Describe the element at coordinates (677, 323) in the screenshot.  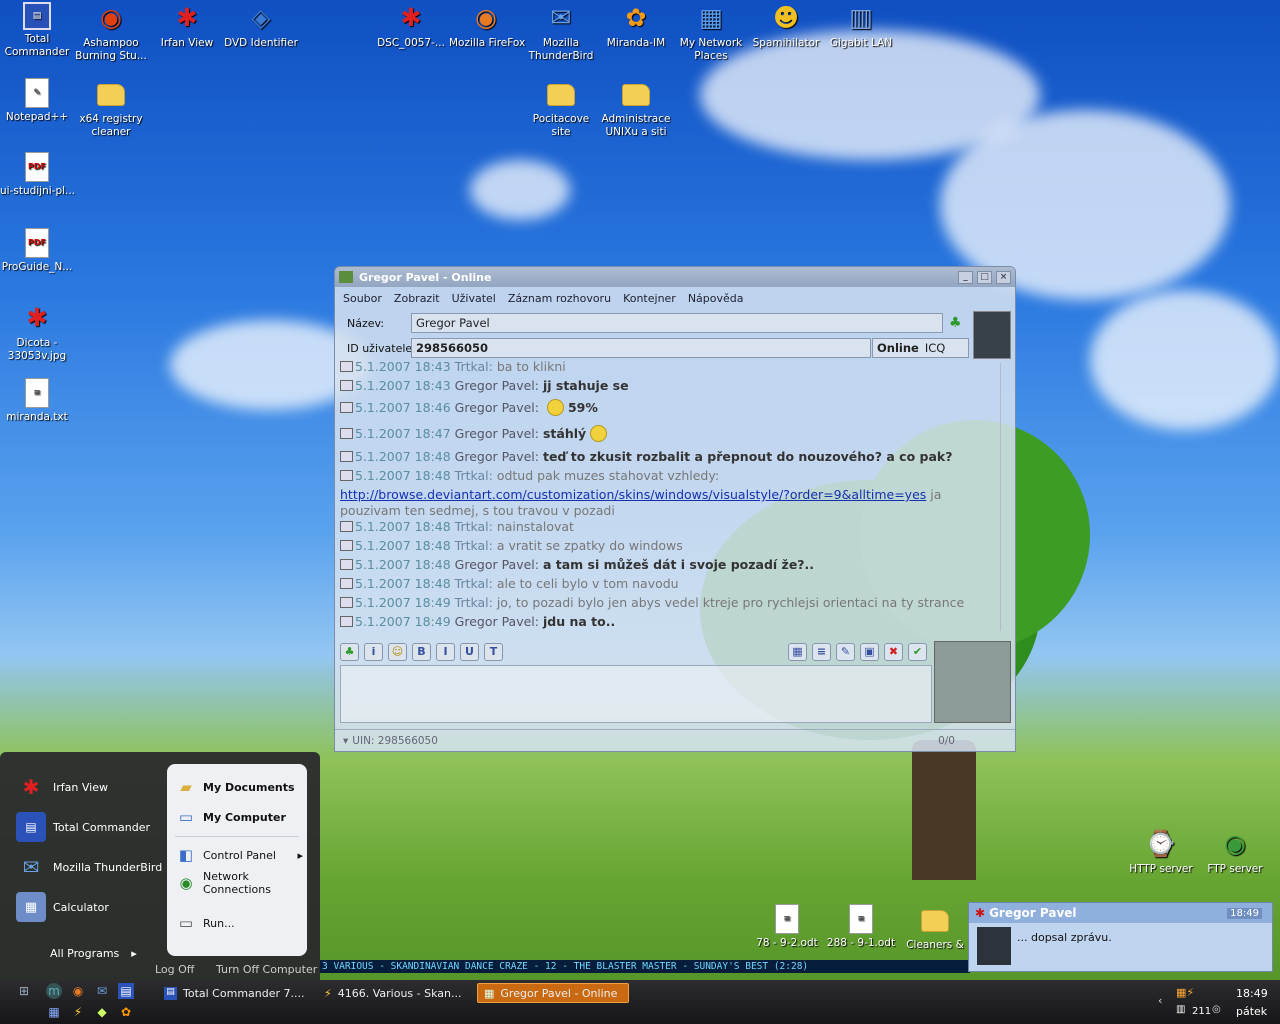
I see `name-field: Gregor Pavel` at that location.